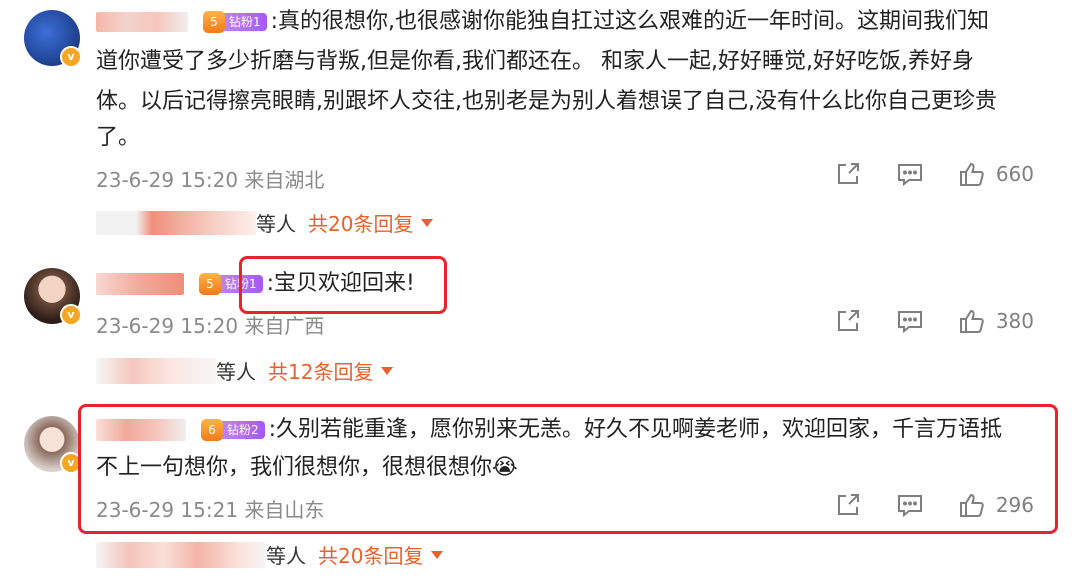 This screenshot has height=582, width=1080. Describe the element at coordinates (630, 21) in the screenshot. I see `comment-text-line: :真的很想你,也很感谢你能独自扛过这么艰难的近一年时间。这期间我们知` at that location.